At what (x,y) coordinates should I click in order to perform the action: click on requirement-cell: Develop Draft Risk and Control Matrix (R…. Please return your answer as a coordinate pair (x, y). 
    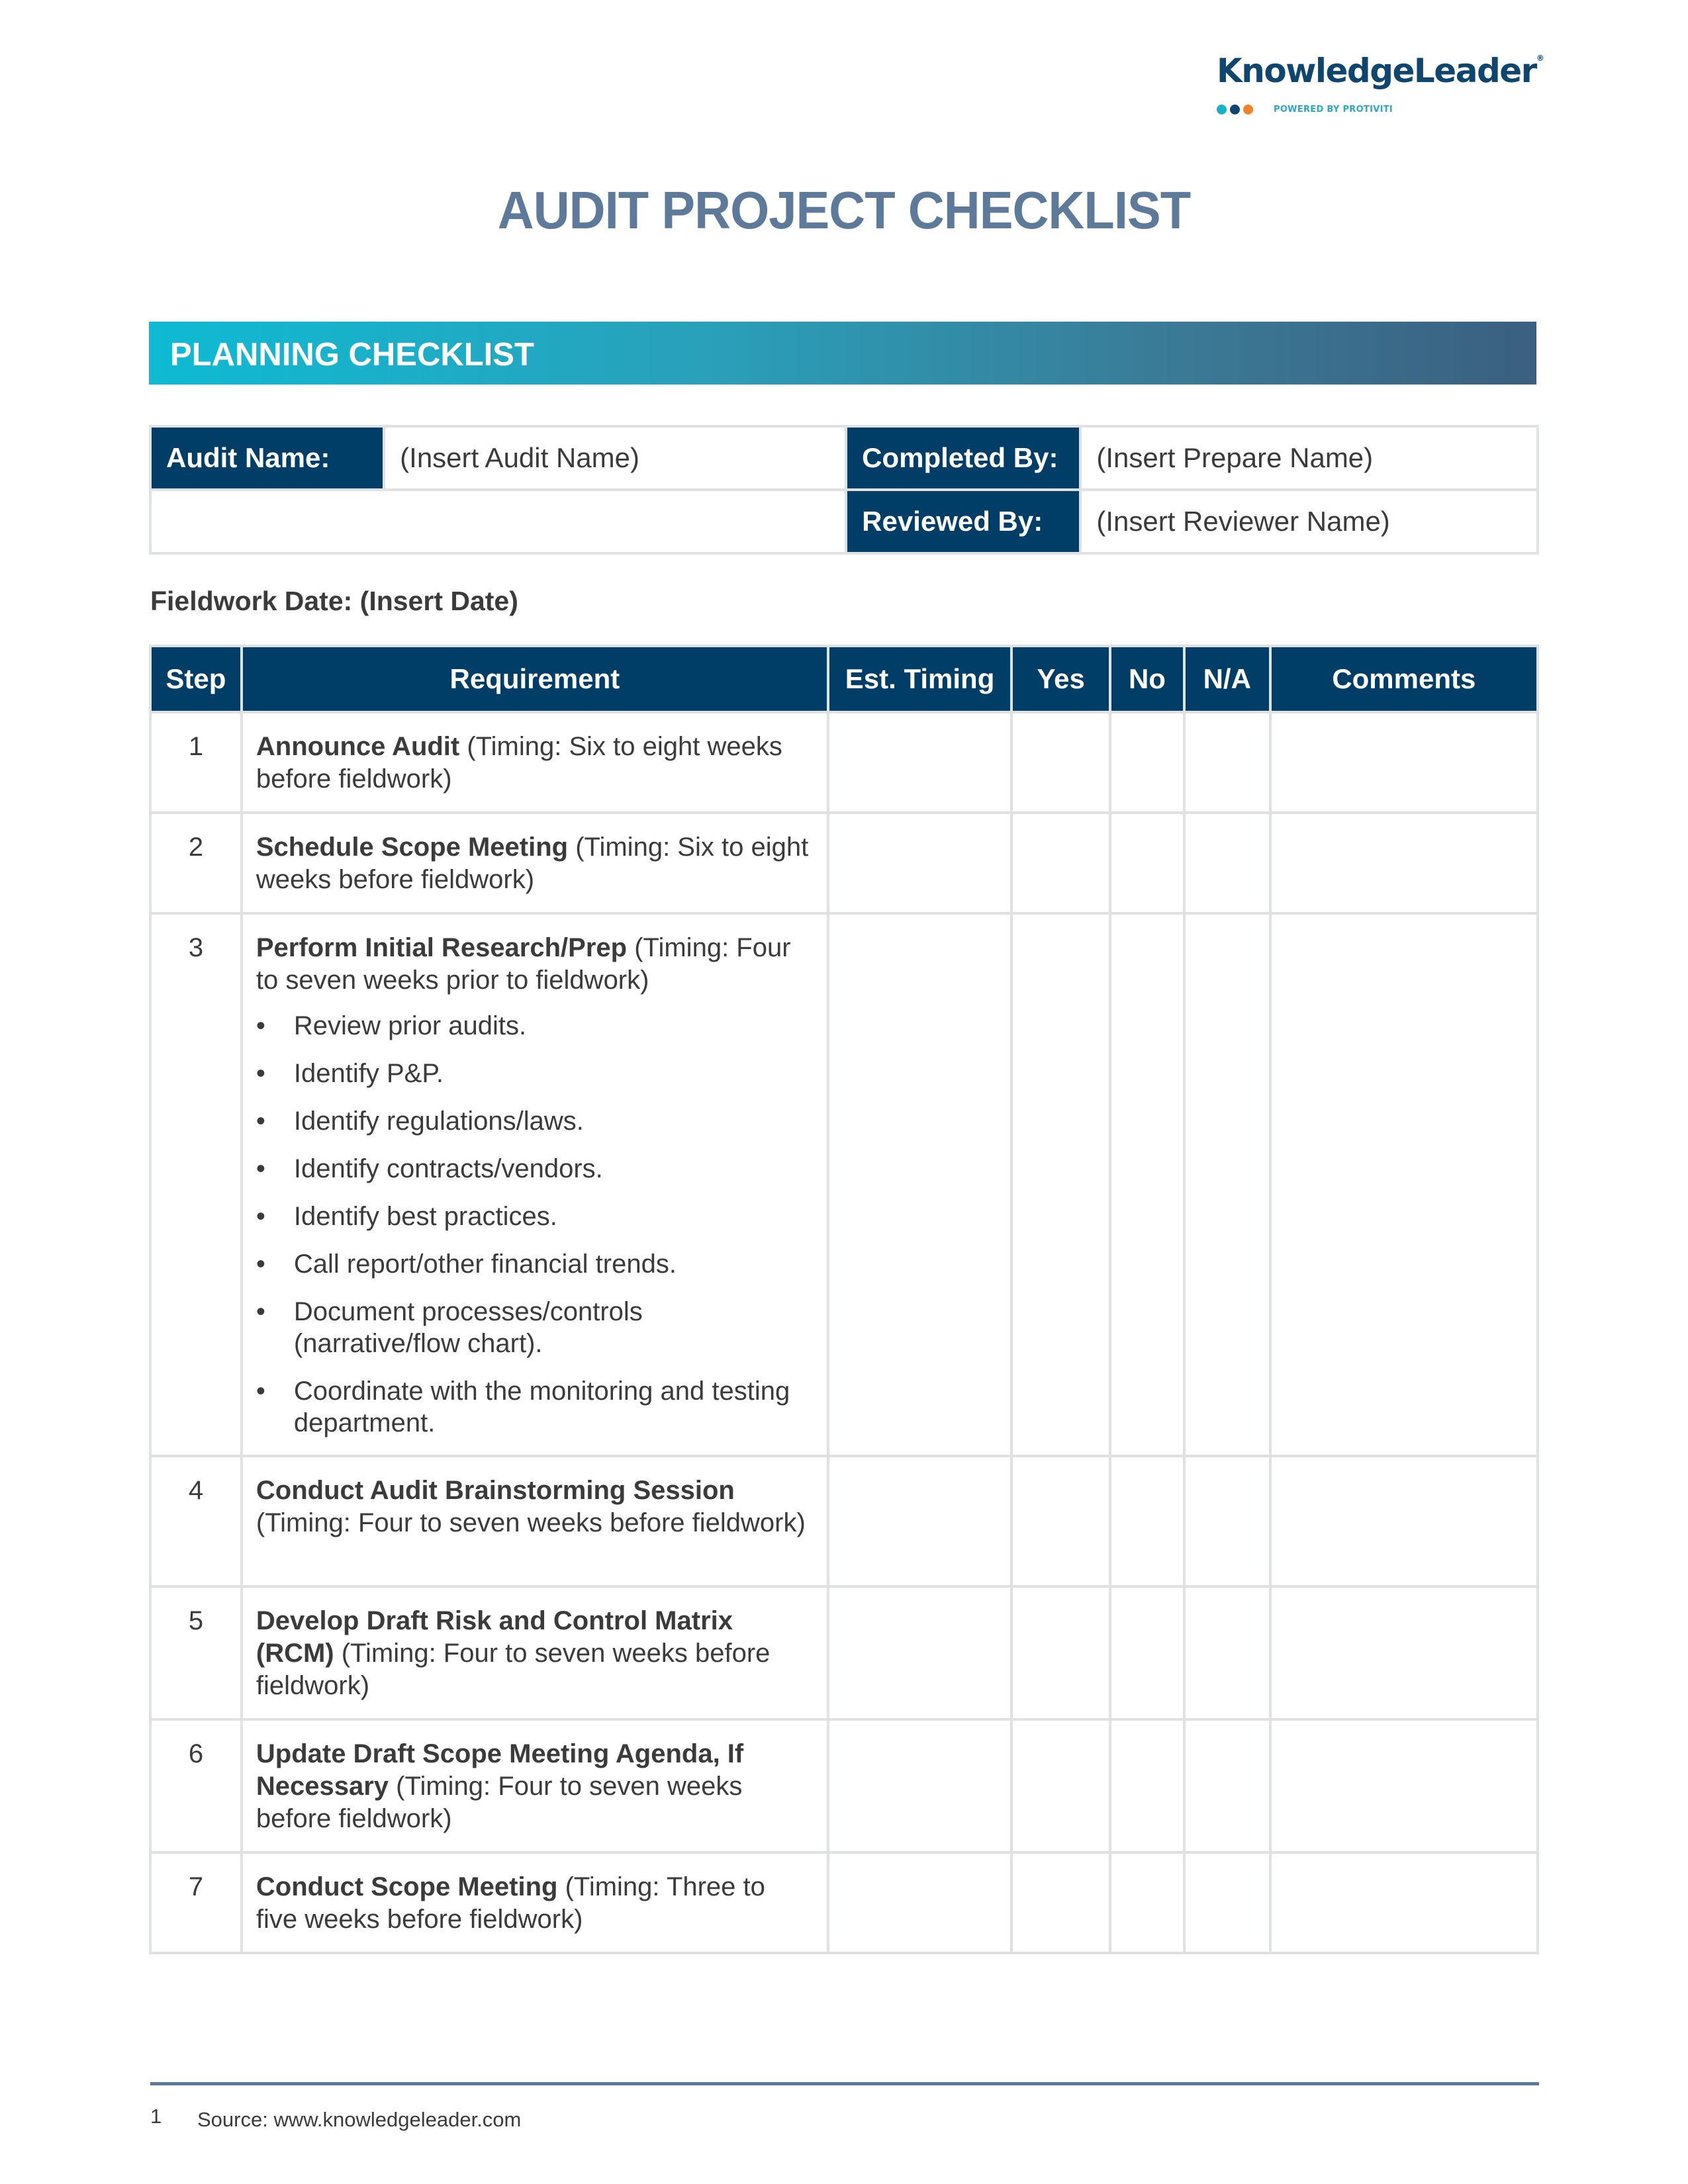
    Looking at the image, I should click on (534, 1653).